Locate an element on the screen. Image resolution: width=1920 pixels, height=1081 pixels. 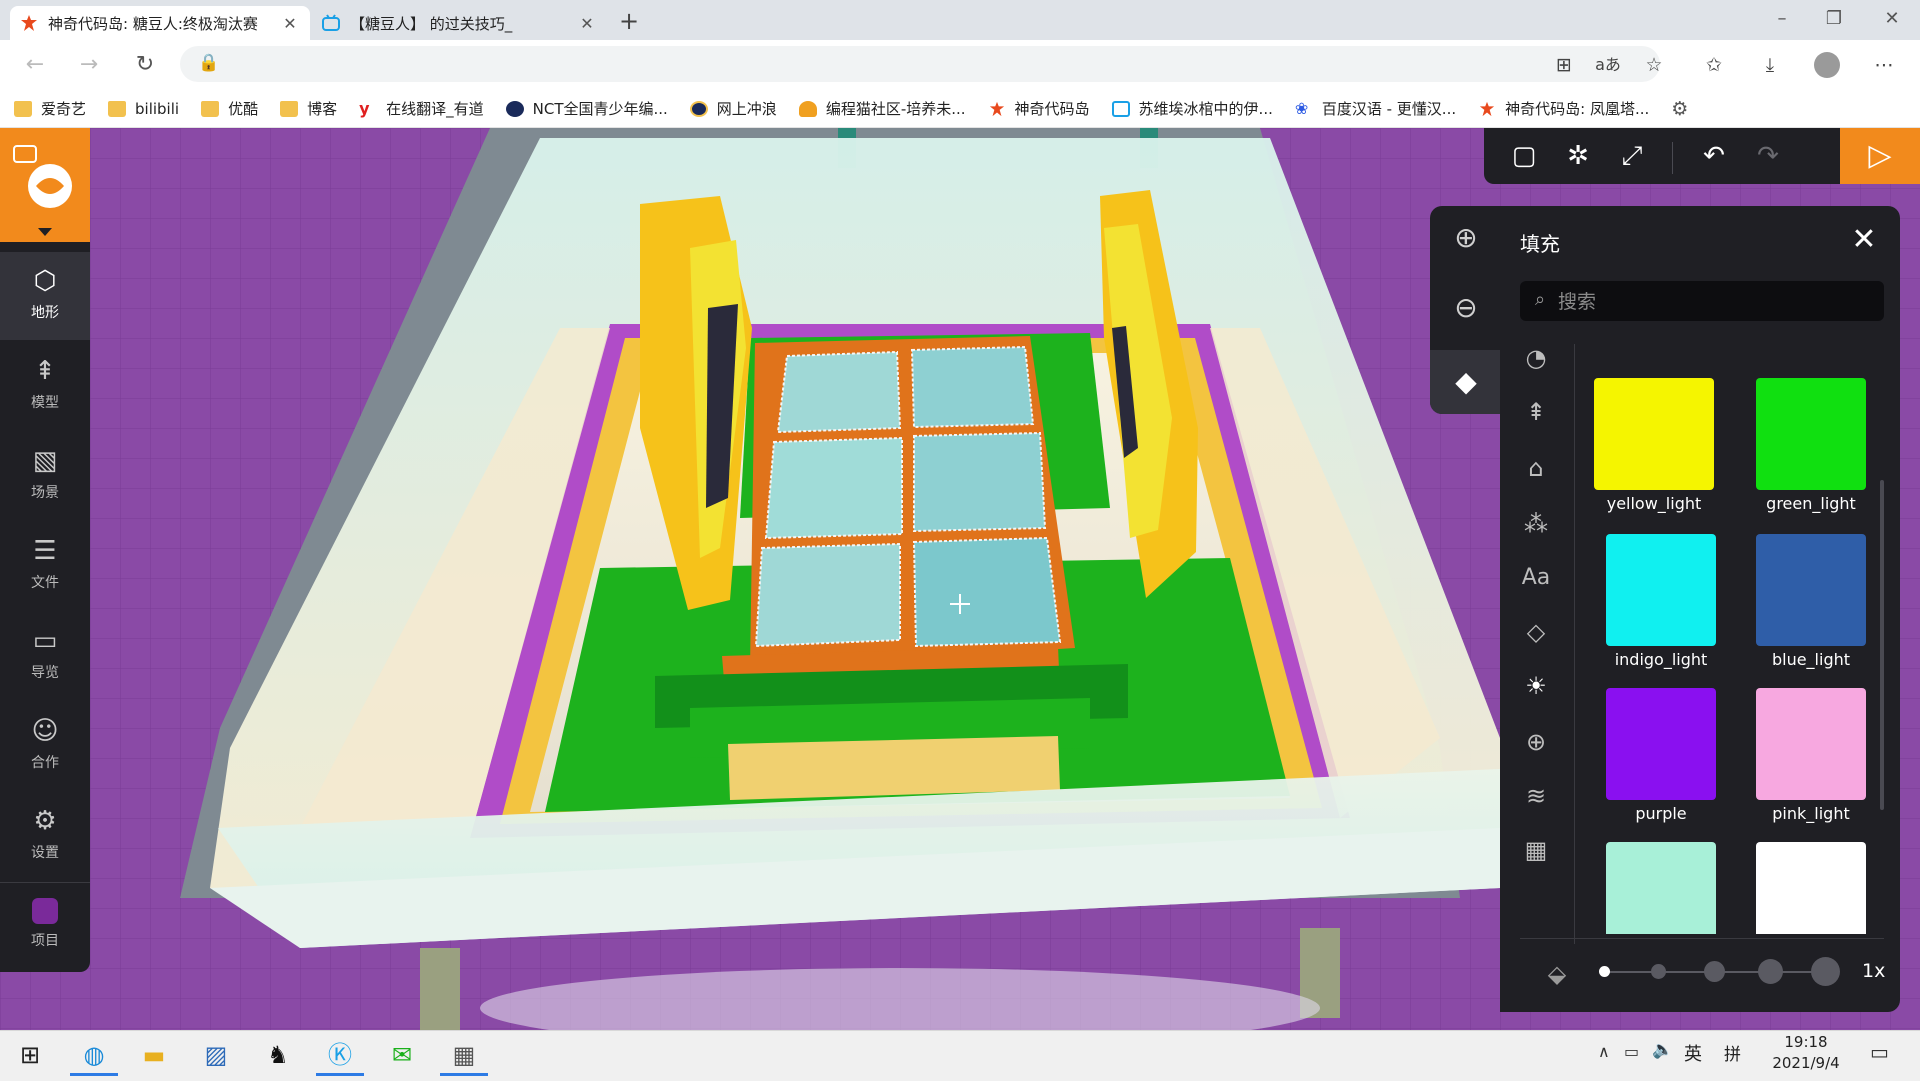
block-item: yellow_light is located at coordinates (1659, 445).